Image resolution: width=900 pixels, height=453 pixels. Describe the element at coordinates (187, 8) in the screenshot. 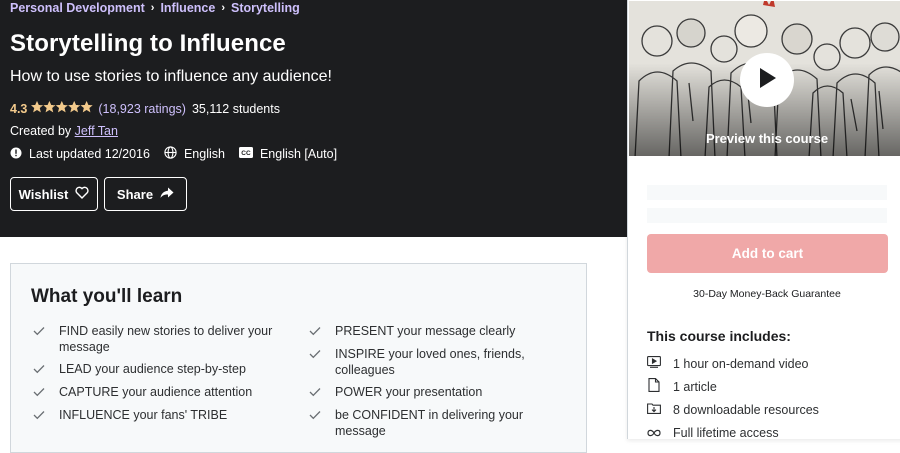

I see `breadcrumb-influence: Influence` at that location.